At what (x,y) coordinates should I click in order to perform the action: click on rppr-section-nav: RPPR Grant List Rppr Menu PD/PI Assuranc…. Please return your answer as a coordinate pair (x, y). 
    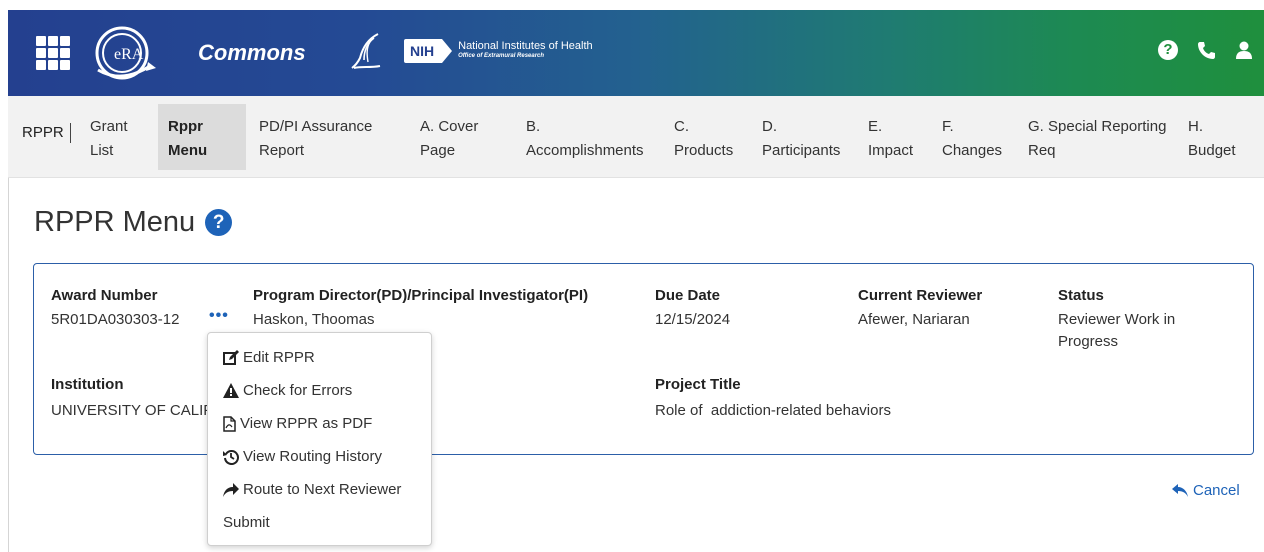
    Looking at the image, I should click on (636, 137).